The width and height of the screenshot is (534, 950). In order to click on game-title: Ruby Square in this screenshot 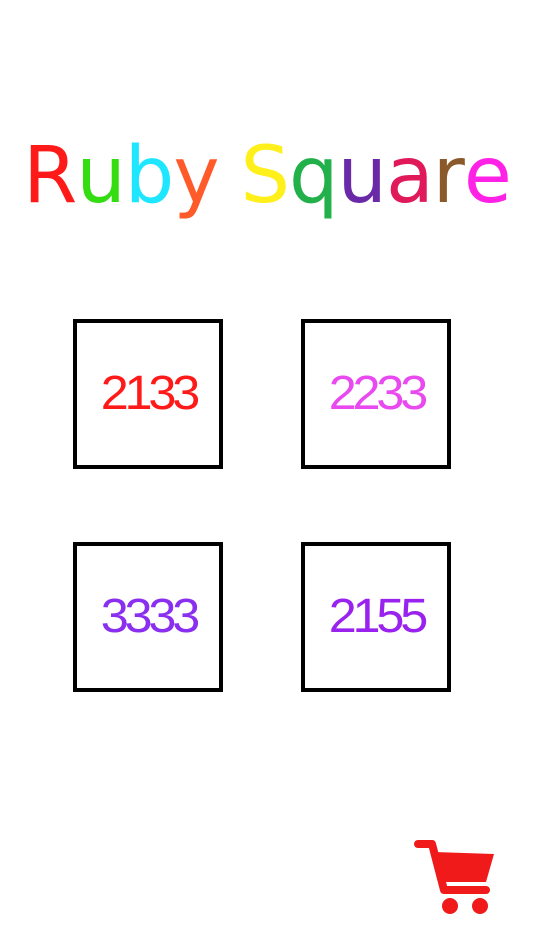, I will do `click(267, 176)`.